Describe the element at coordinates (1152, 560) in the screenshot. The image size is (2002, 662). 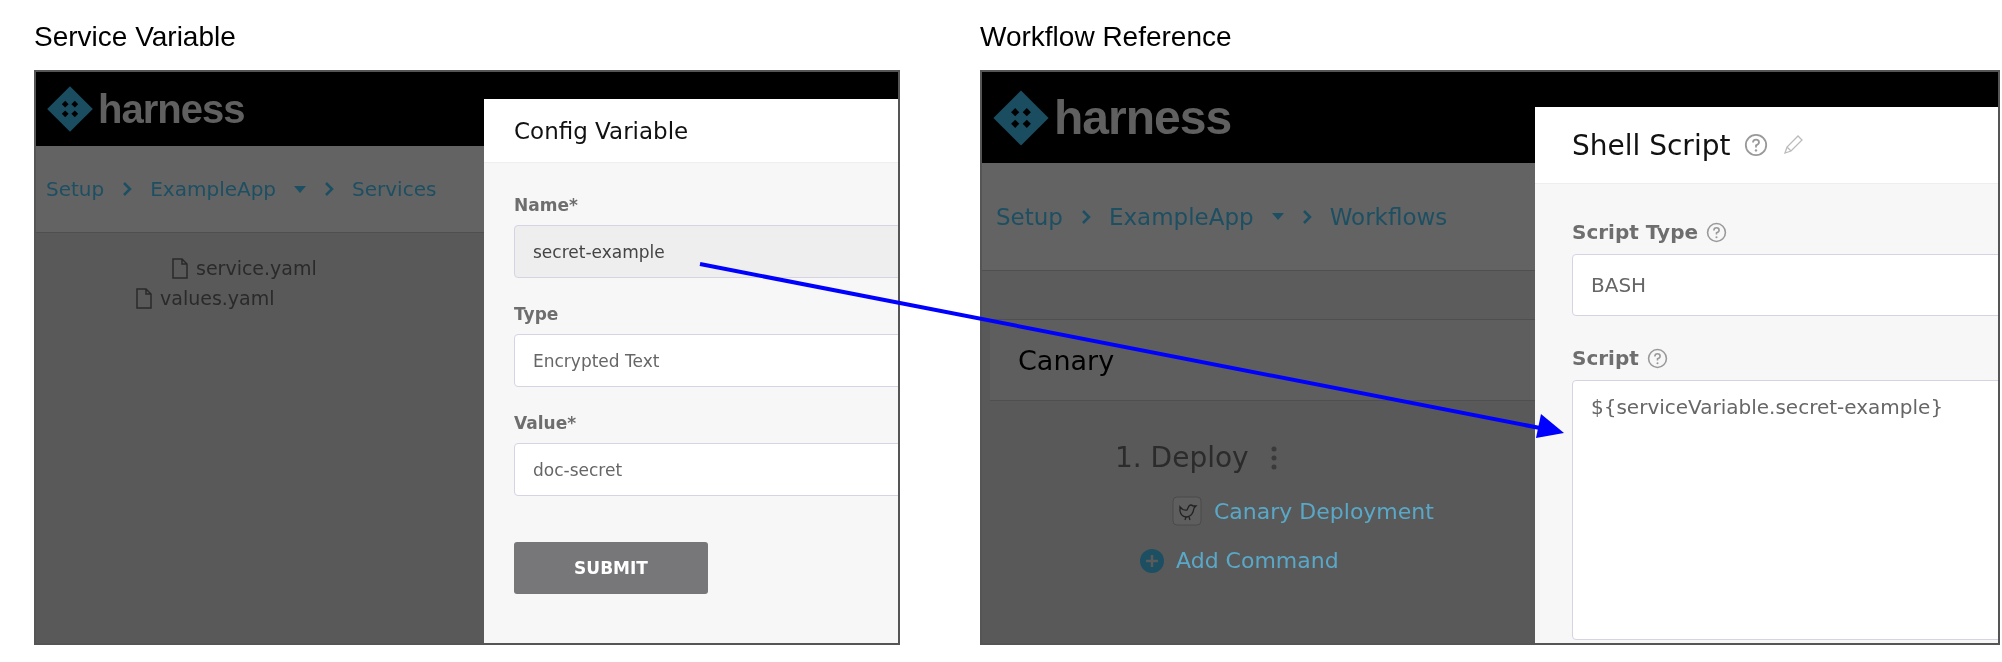
I see `plus-circle-icon` at that location.